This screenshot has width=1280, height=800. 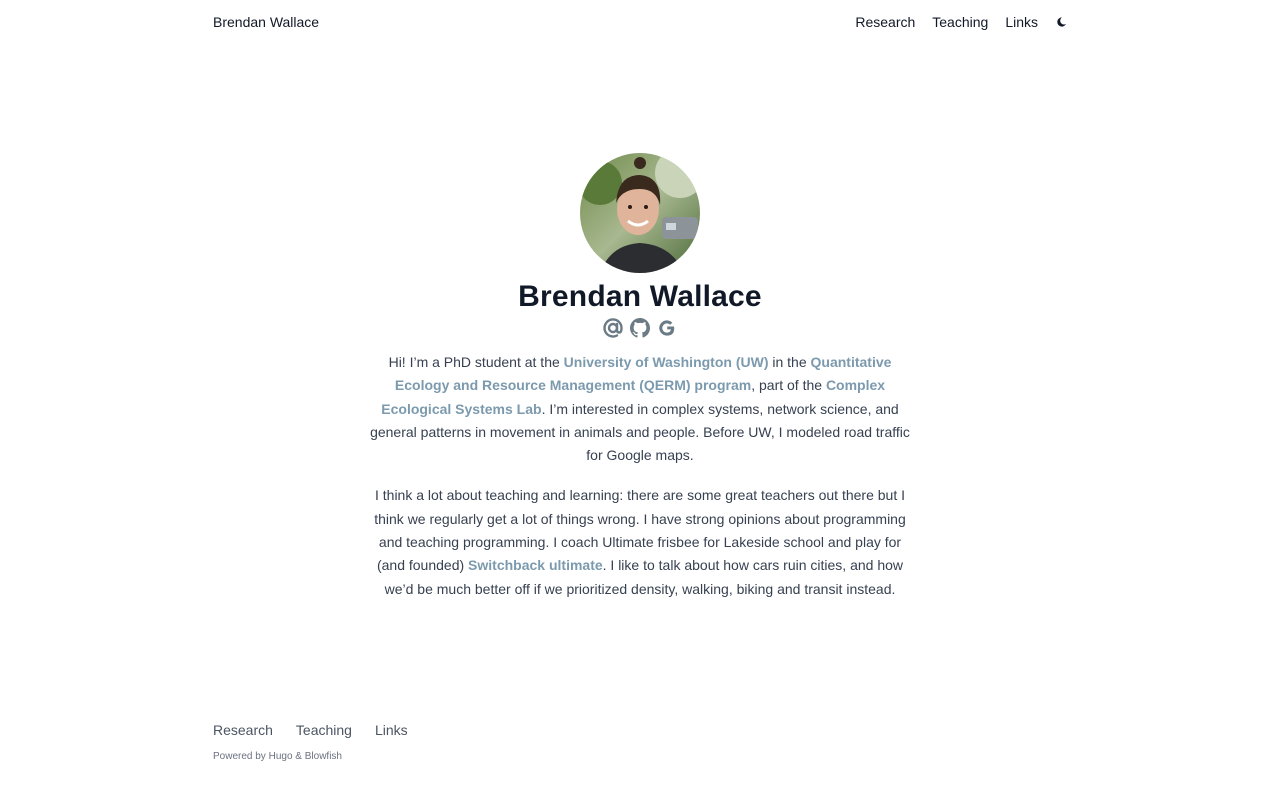 I want to click on google-scholar-icon, so click(x=667, y=328).